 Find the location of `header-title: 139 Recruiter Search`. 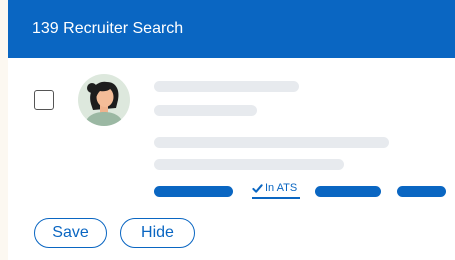

header-title: 139 Recruiter Search is located at coordinates (108, 28).